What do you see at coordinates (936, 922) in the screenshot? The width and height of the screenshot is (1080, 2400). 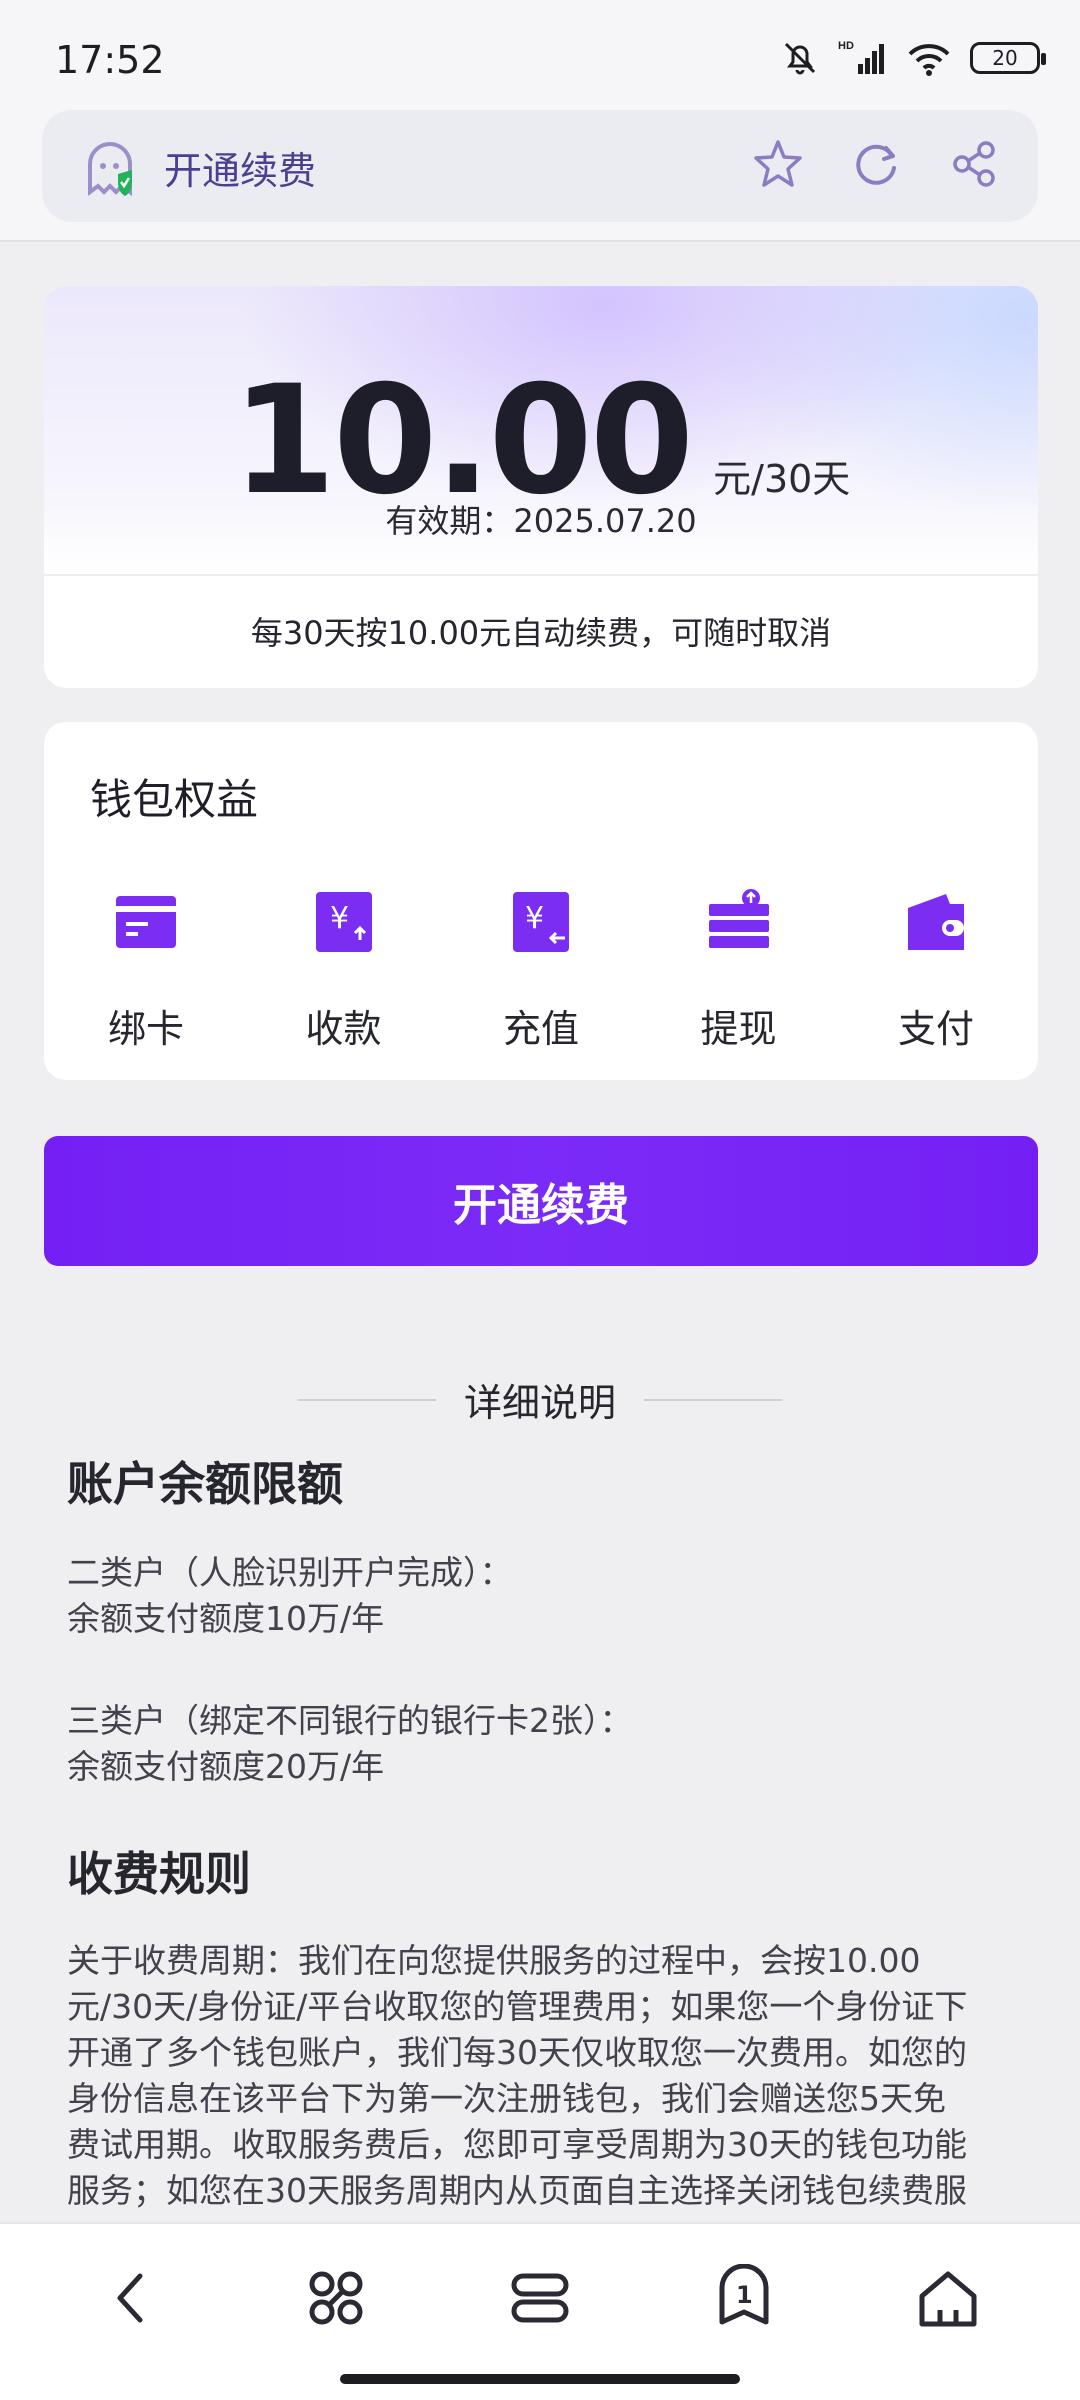 I see `wallet-pay-icon` at bounding box center [936, 922].